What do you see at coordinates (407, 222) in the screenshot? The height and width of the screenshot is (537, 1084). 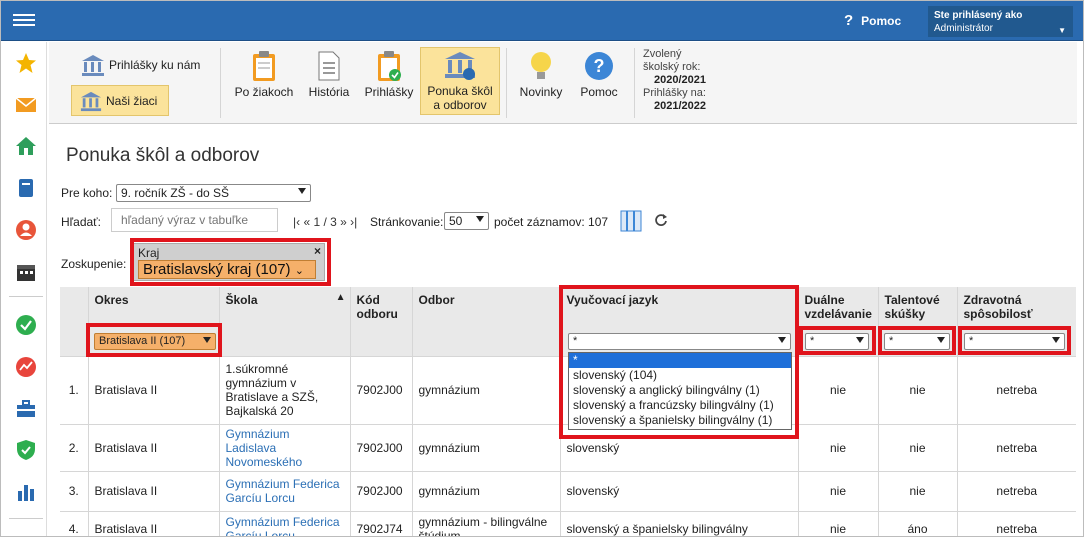 I see `strankovanie-label: Stránkovanie:` at bounding box center [407, 222].